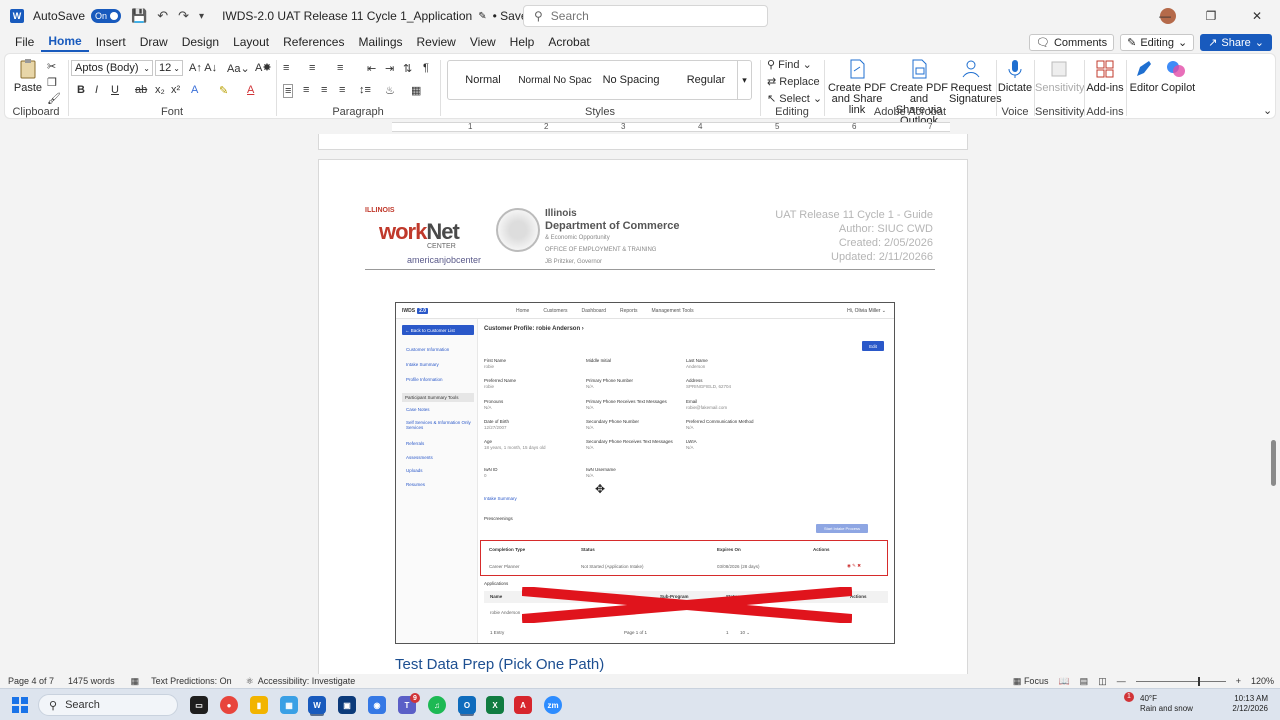 Image resolution: width=1280 pixels, height=720 pixels. What do you see at coordinates (1071, 42) in the screenshot?
I see `comments-button: 🗨 Comments` at bounding box center [1071, 42].